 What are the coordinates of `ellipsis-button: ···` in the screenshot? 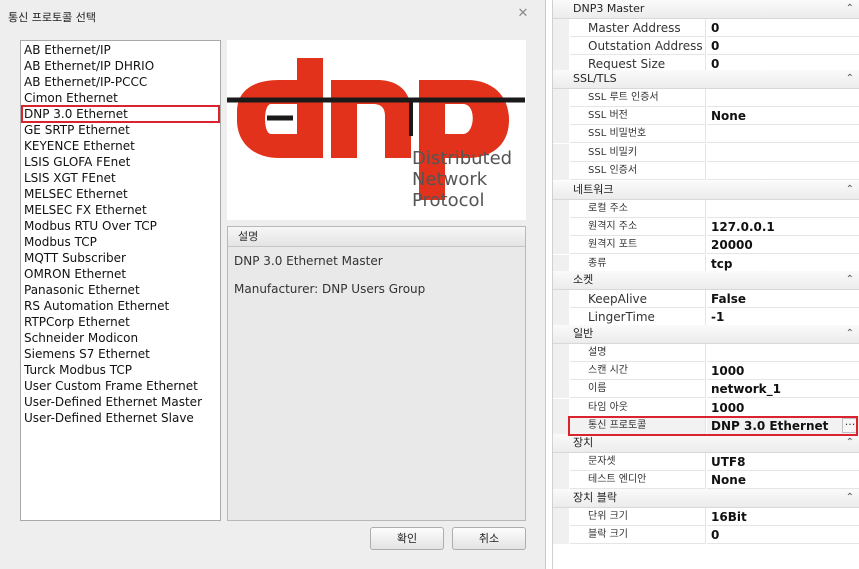 It's located at (850, 425).